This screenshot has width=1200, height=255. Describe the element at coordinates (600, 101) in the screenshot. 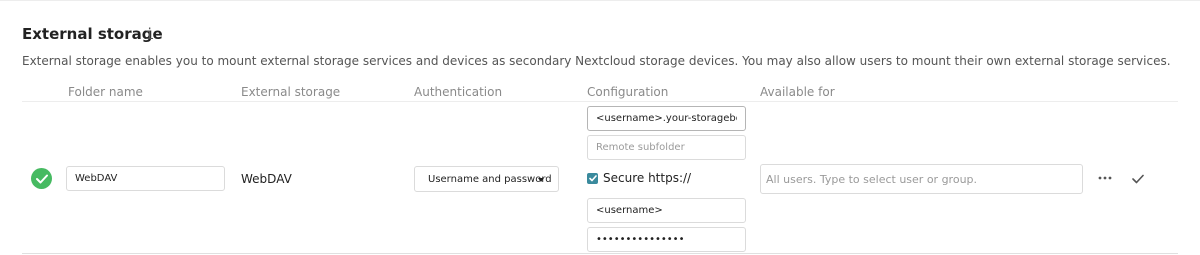

I see `header-divider` at that location.